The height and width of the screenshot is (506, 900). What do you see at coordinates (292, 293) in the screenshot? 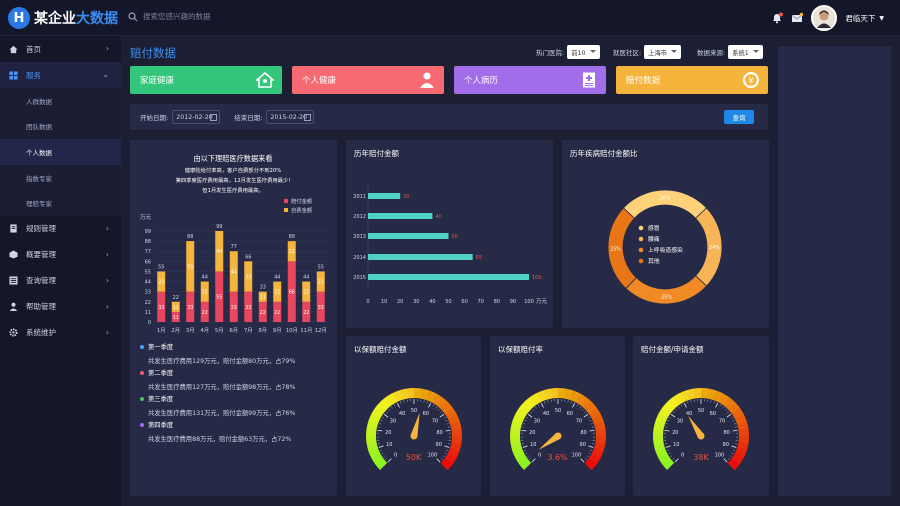
I see `bar-claim-label: 66` at bounding box center [292, 293].